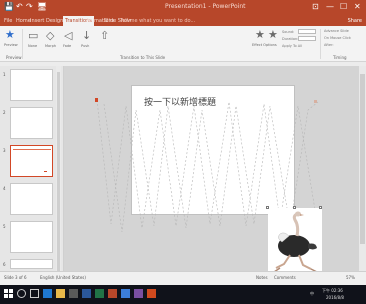 The image size is (366, 304). I want to click on apply-to-all-button: Apply To All, so click(292, 46).